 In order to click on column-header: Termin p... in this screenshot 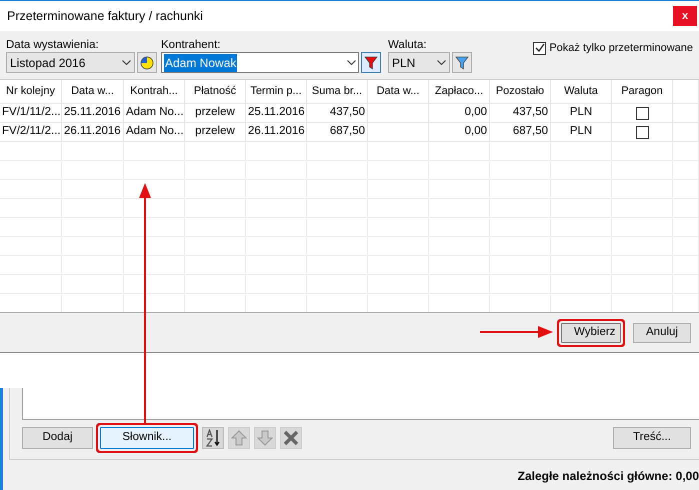, I will do `click(276, 91)`.